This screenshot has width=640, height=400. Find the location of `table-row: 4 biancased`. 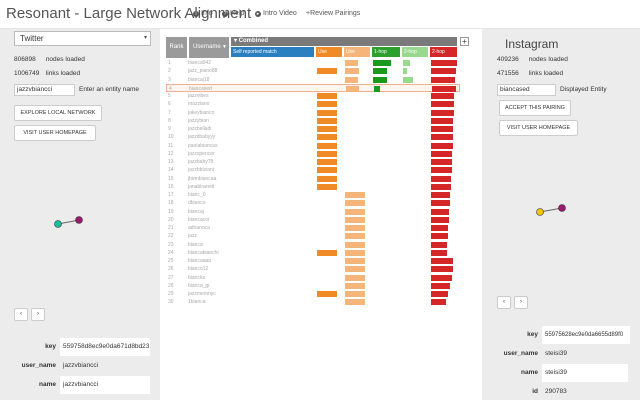

table-row: 4 biancased is located at coordinates (313, 87).